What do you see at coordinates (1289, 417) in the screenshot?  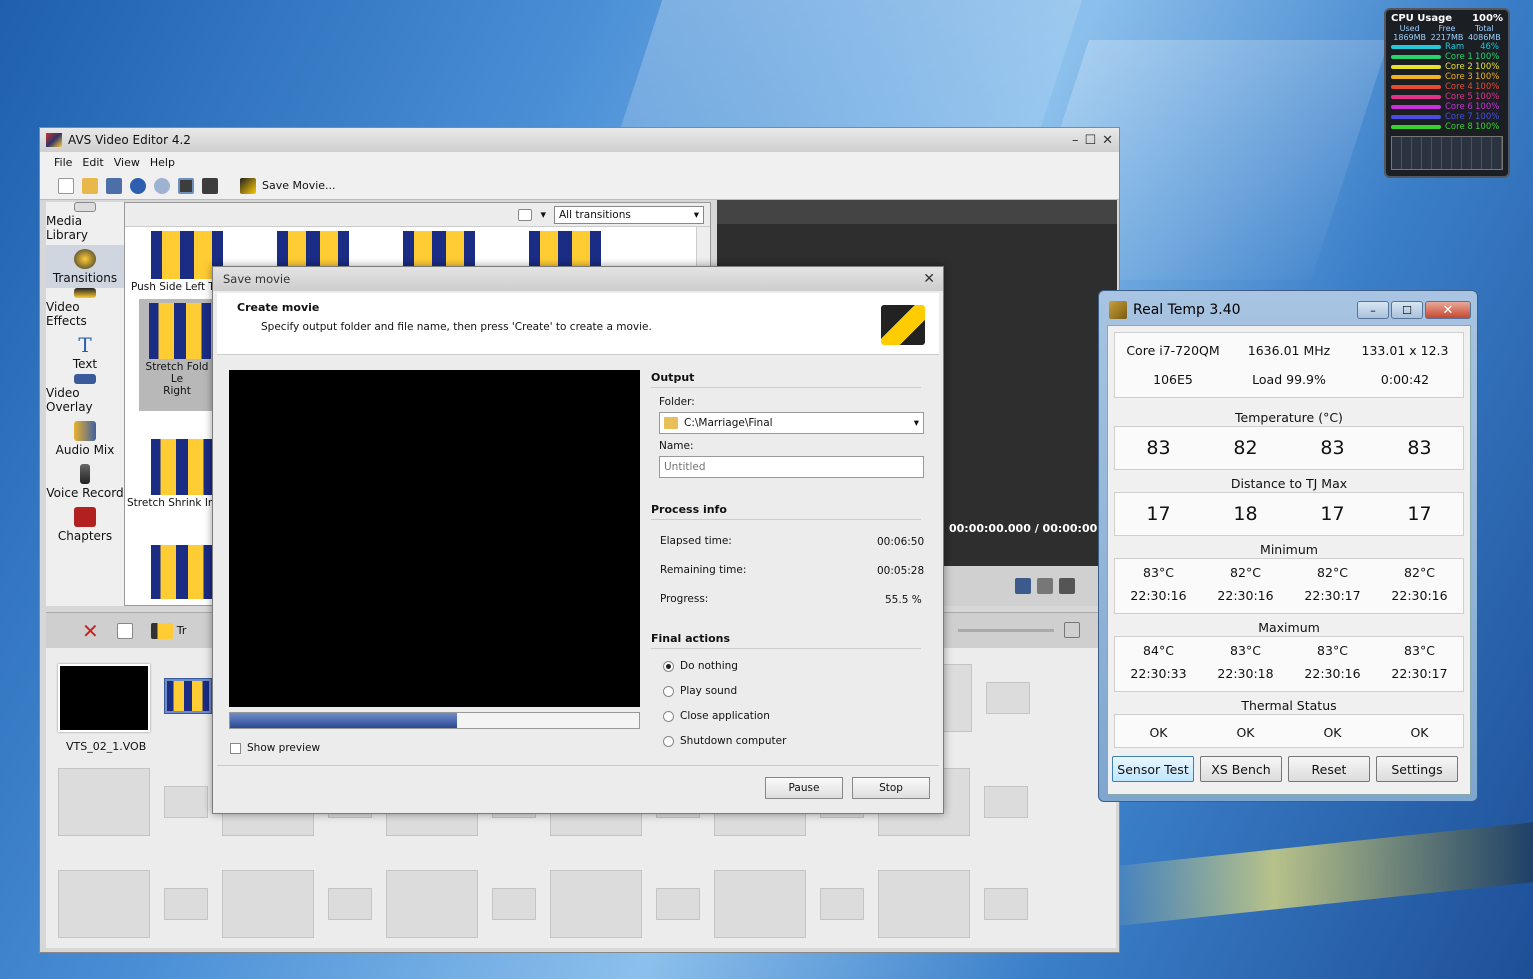 I see `temperature-title: Temperature (°C)` at bounding box center [1289, 417].